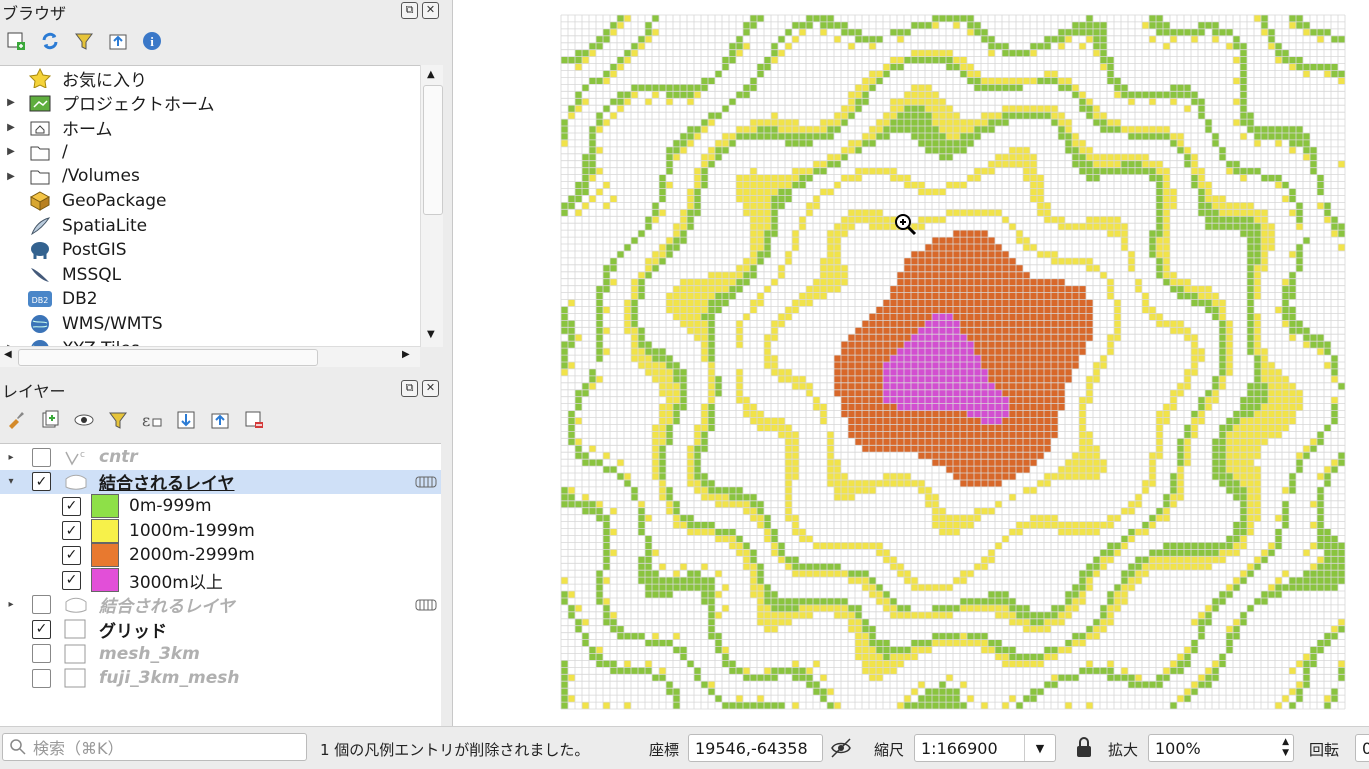 The image size is (1369, 769). I want to click on spin-arrows-icon: ▲ ▼, so click(1285, 748).